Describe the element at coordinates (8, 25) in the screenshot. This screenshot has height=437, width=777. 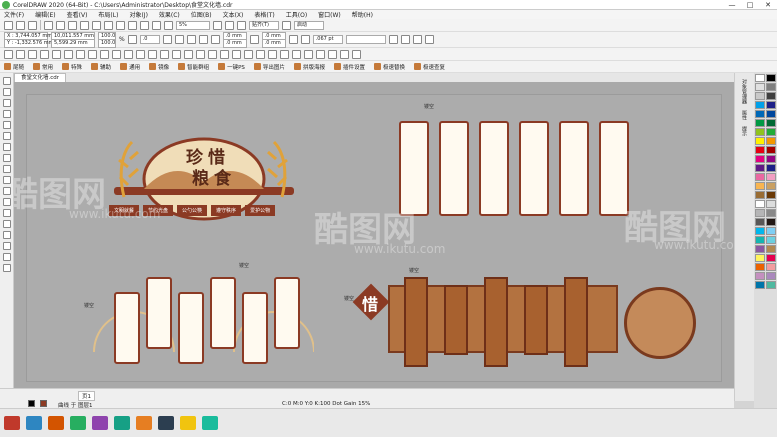
I see `new-document-icon` at that location.